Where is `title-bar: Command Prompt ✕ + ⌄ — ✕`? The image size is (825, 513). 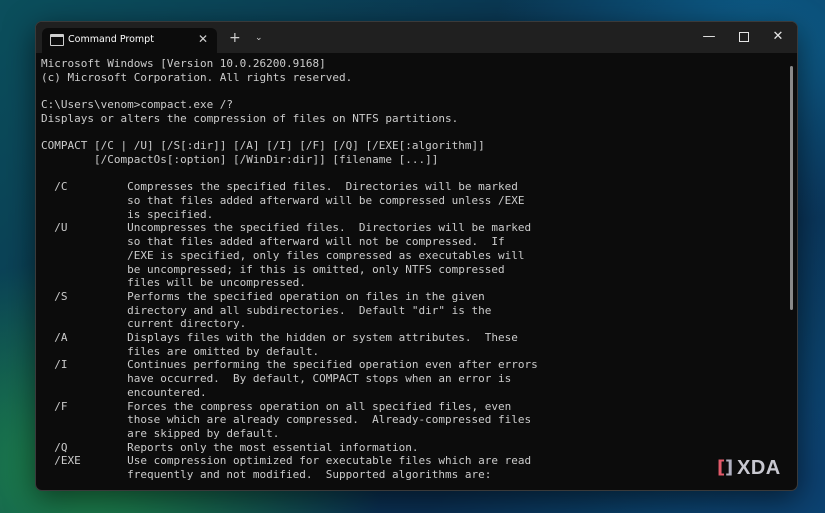
title-bar: Command Prompt ✕ + ⌄ — ✕ is located at coordinates (416, 37).